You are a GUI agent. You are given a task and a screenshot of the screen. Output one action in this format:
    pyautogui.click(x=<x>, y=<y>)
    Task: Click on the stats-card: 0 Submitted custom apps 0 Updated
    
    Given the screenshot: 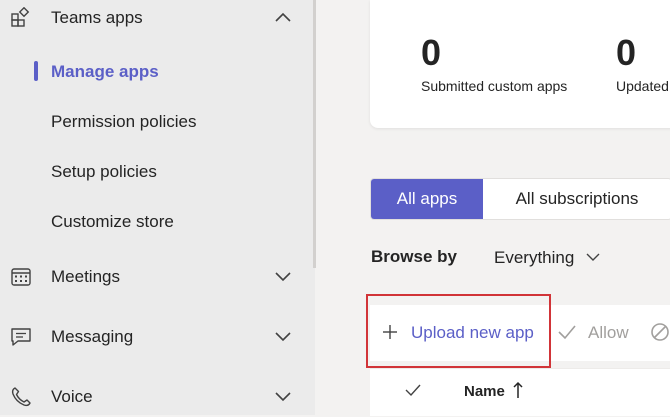 What is the action you would take?
    pyautogui.click(x=520, y=64)
    